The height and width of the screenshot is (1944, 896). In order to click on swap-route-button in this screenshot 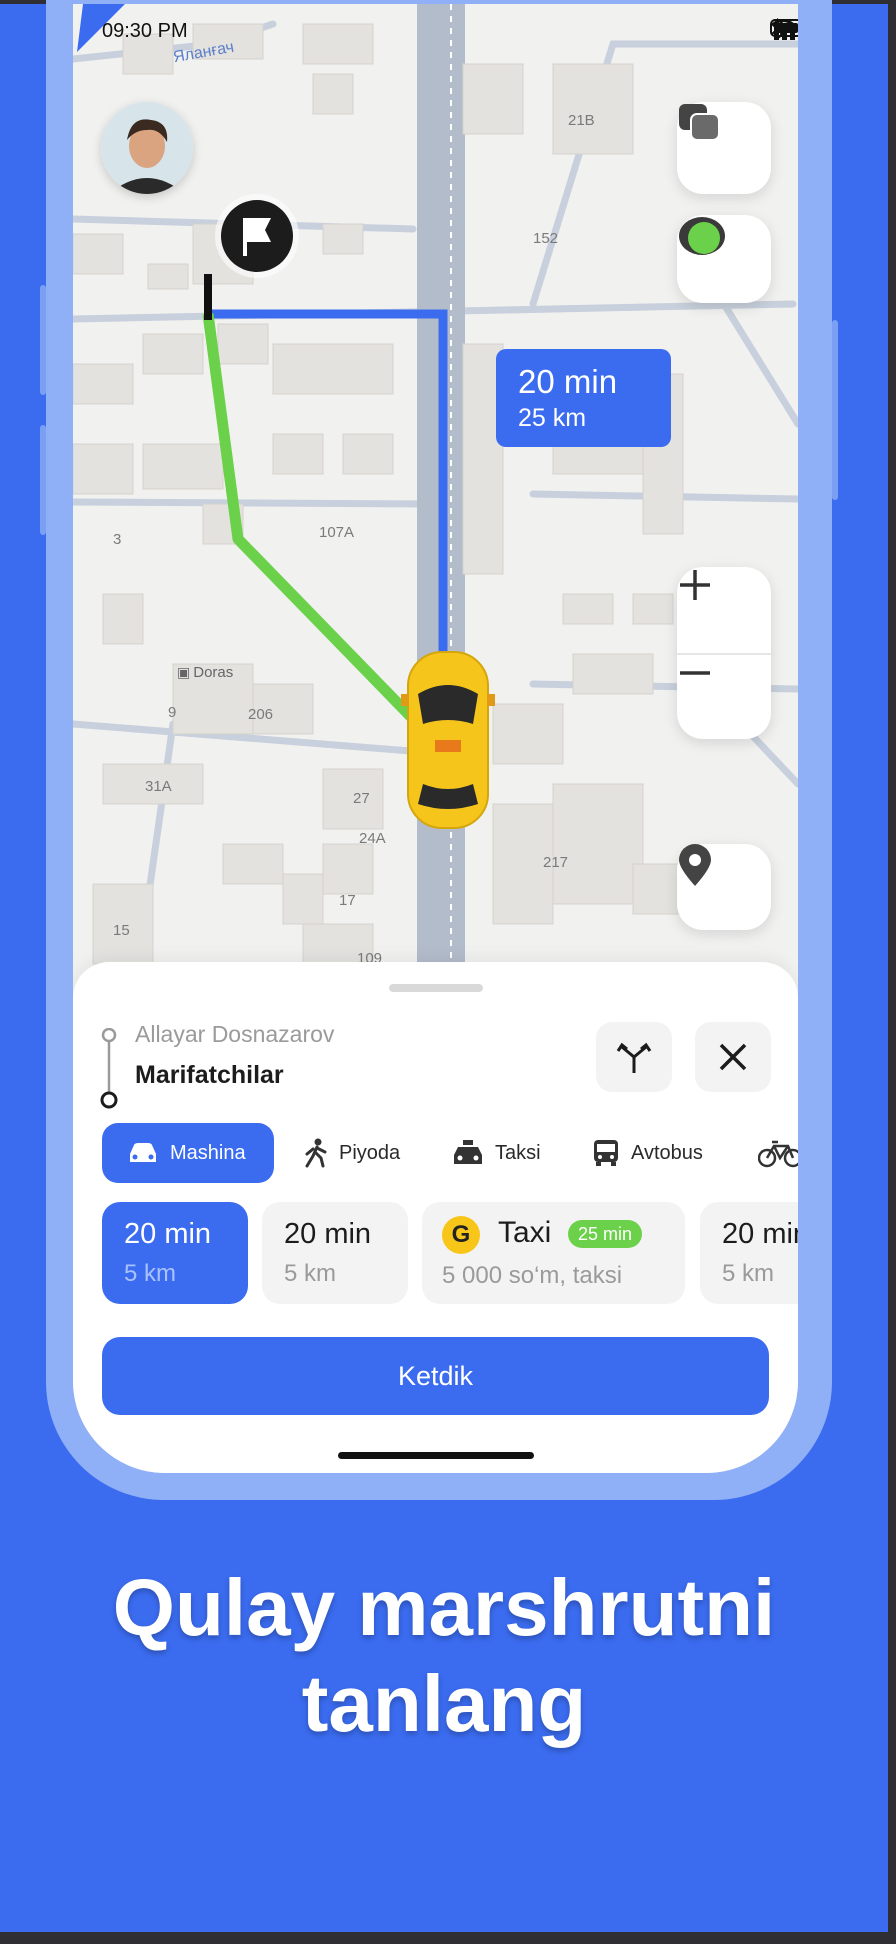, I will do `click(634, 1057)`.